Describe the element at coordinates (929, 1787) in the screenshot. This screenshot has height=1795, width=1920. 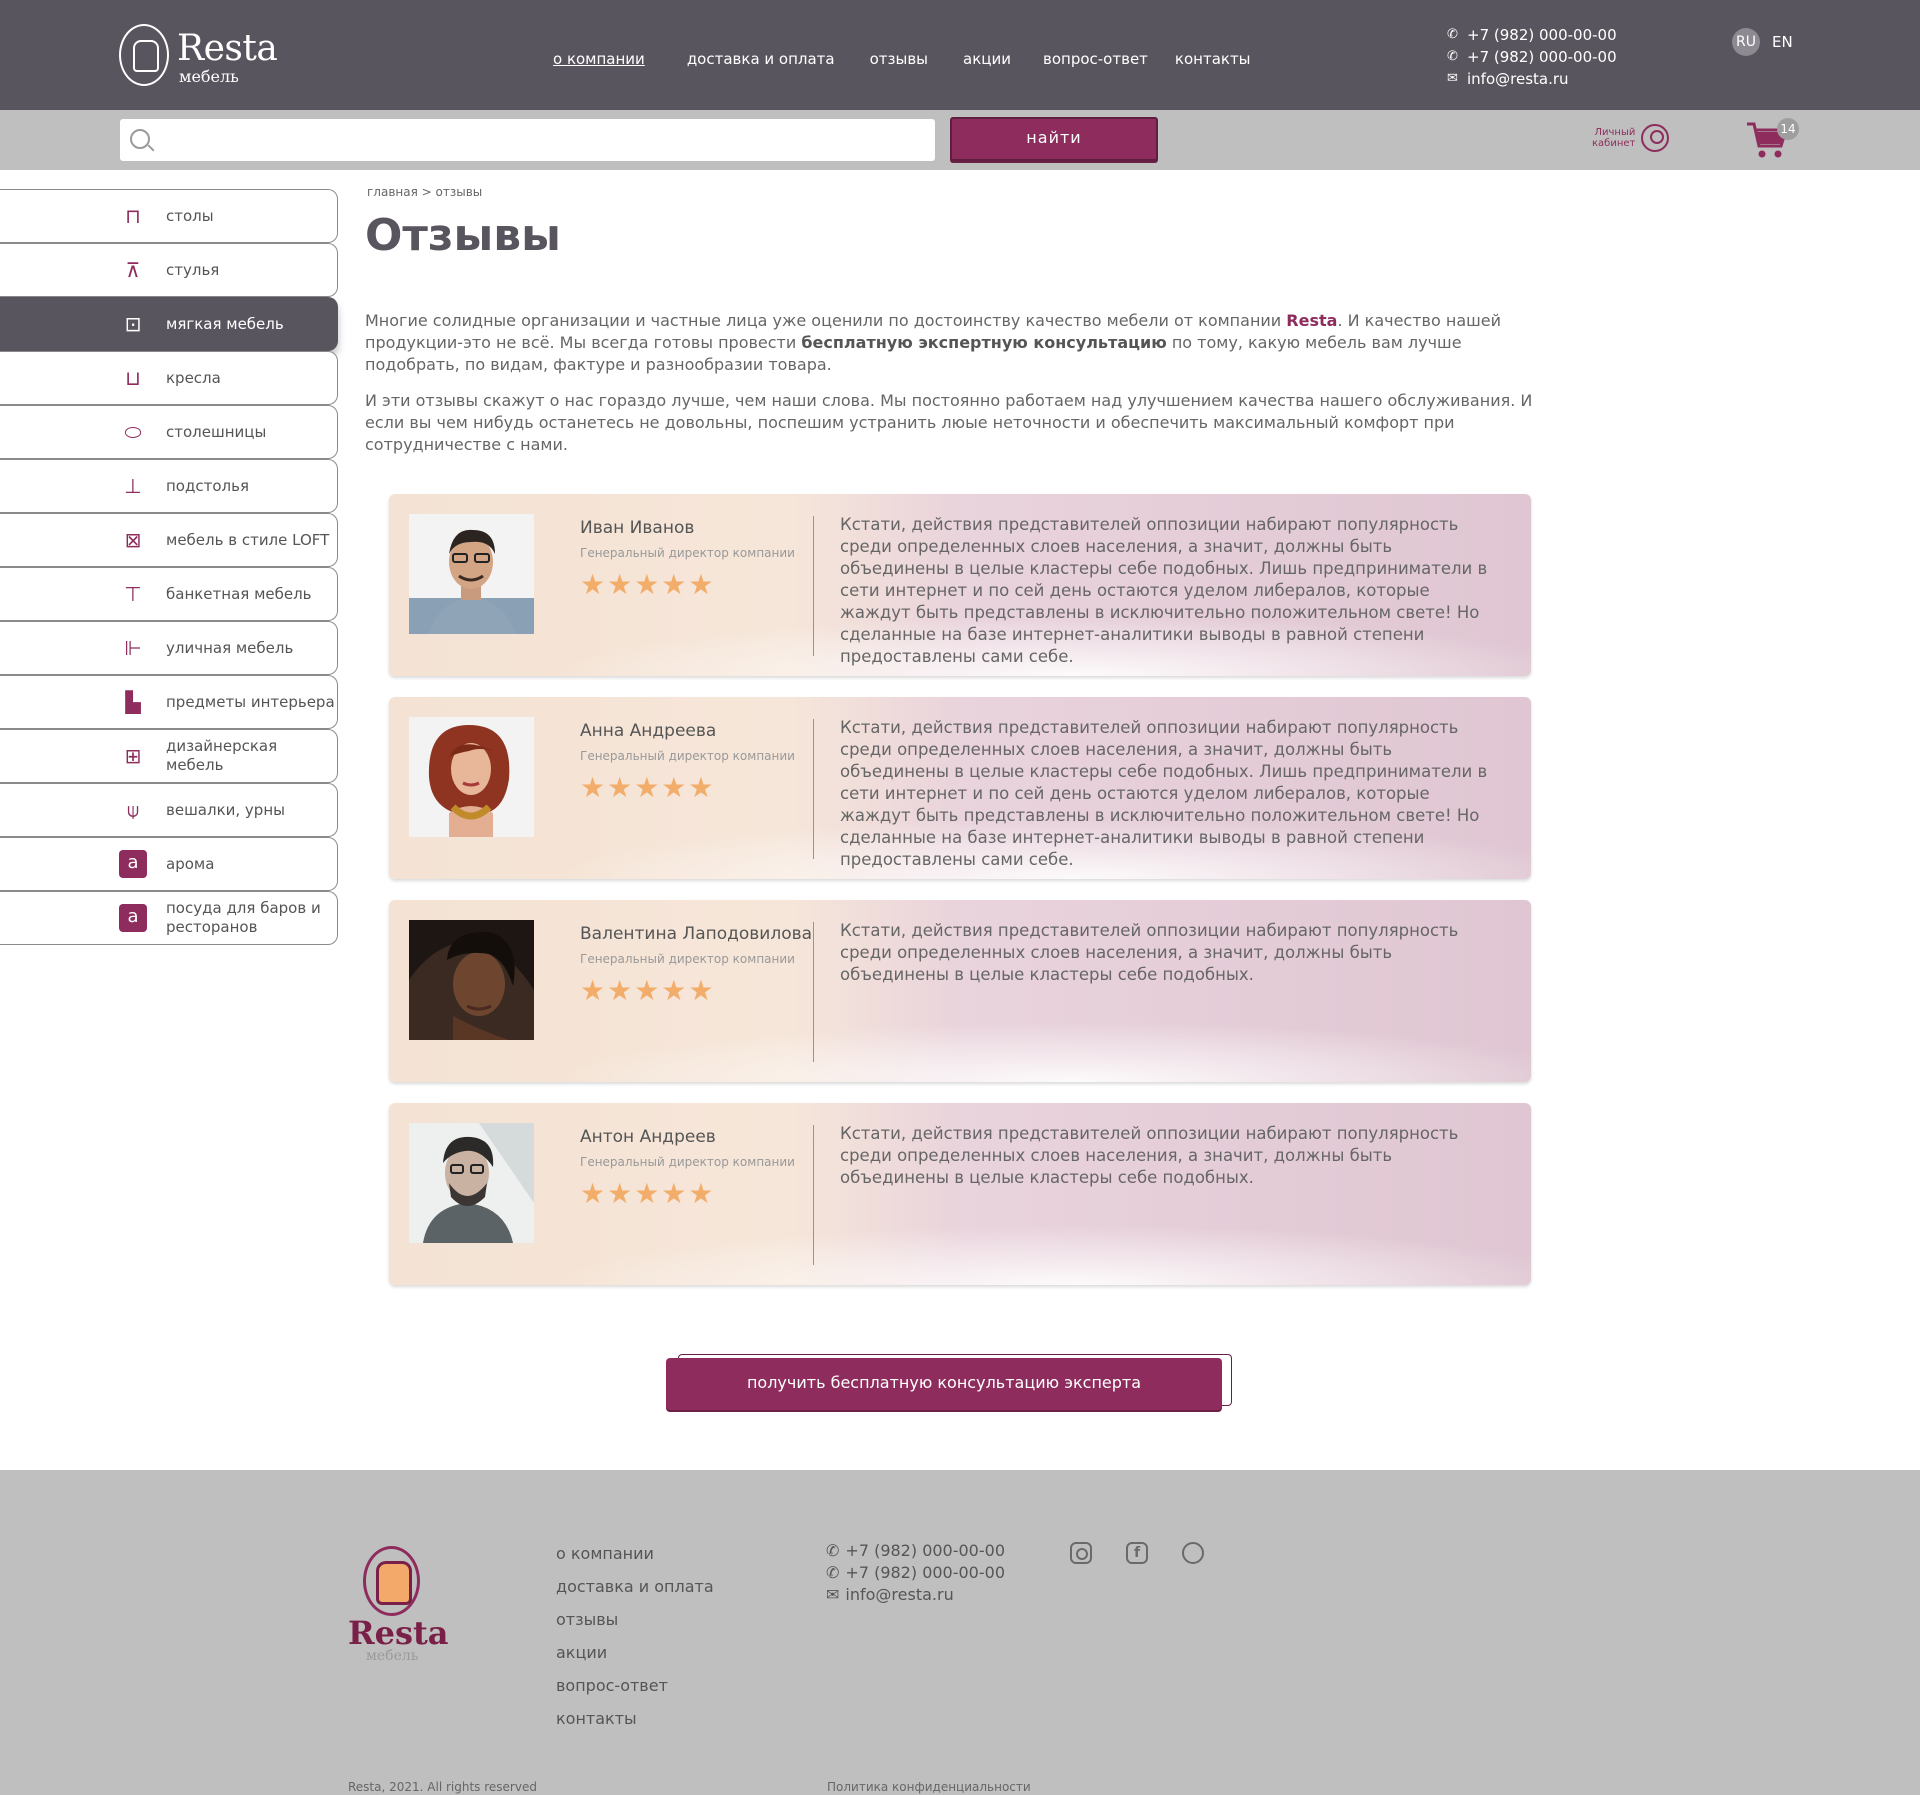
I see `privacy-policy-link: Политика конфиденциальности` at that location.